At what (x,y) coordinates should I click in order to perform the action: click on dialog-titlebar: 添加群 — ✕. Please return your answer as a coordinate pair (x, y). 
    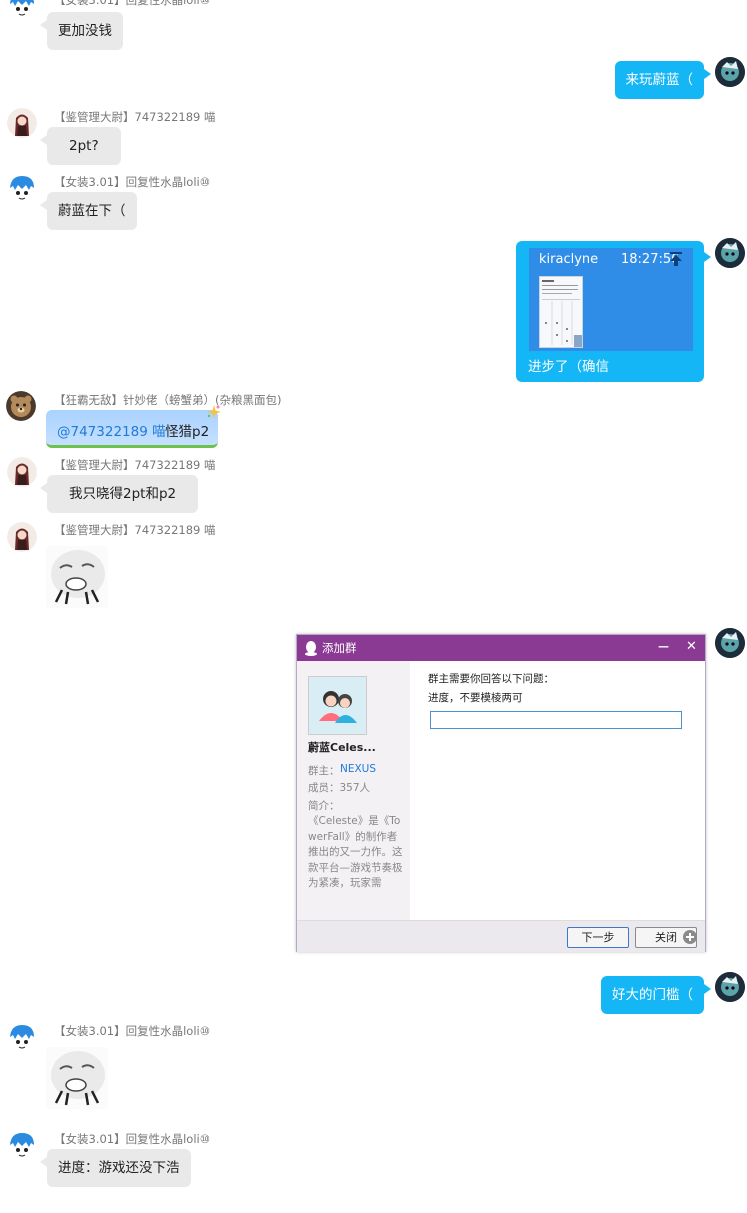
    Looking at the image, I should click on (501, 648).